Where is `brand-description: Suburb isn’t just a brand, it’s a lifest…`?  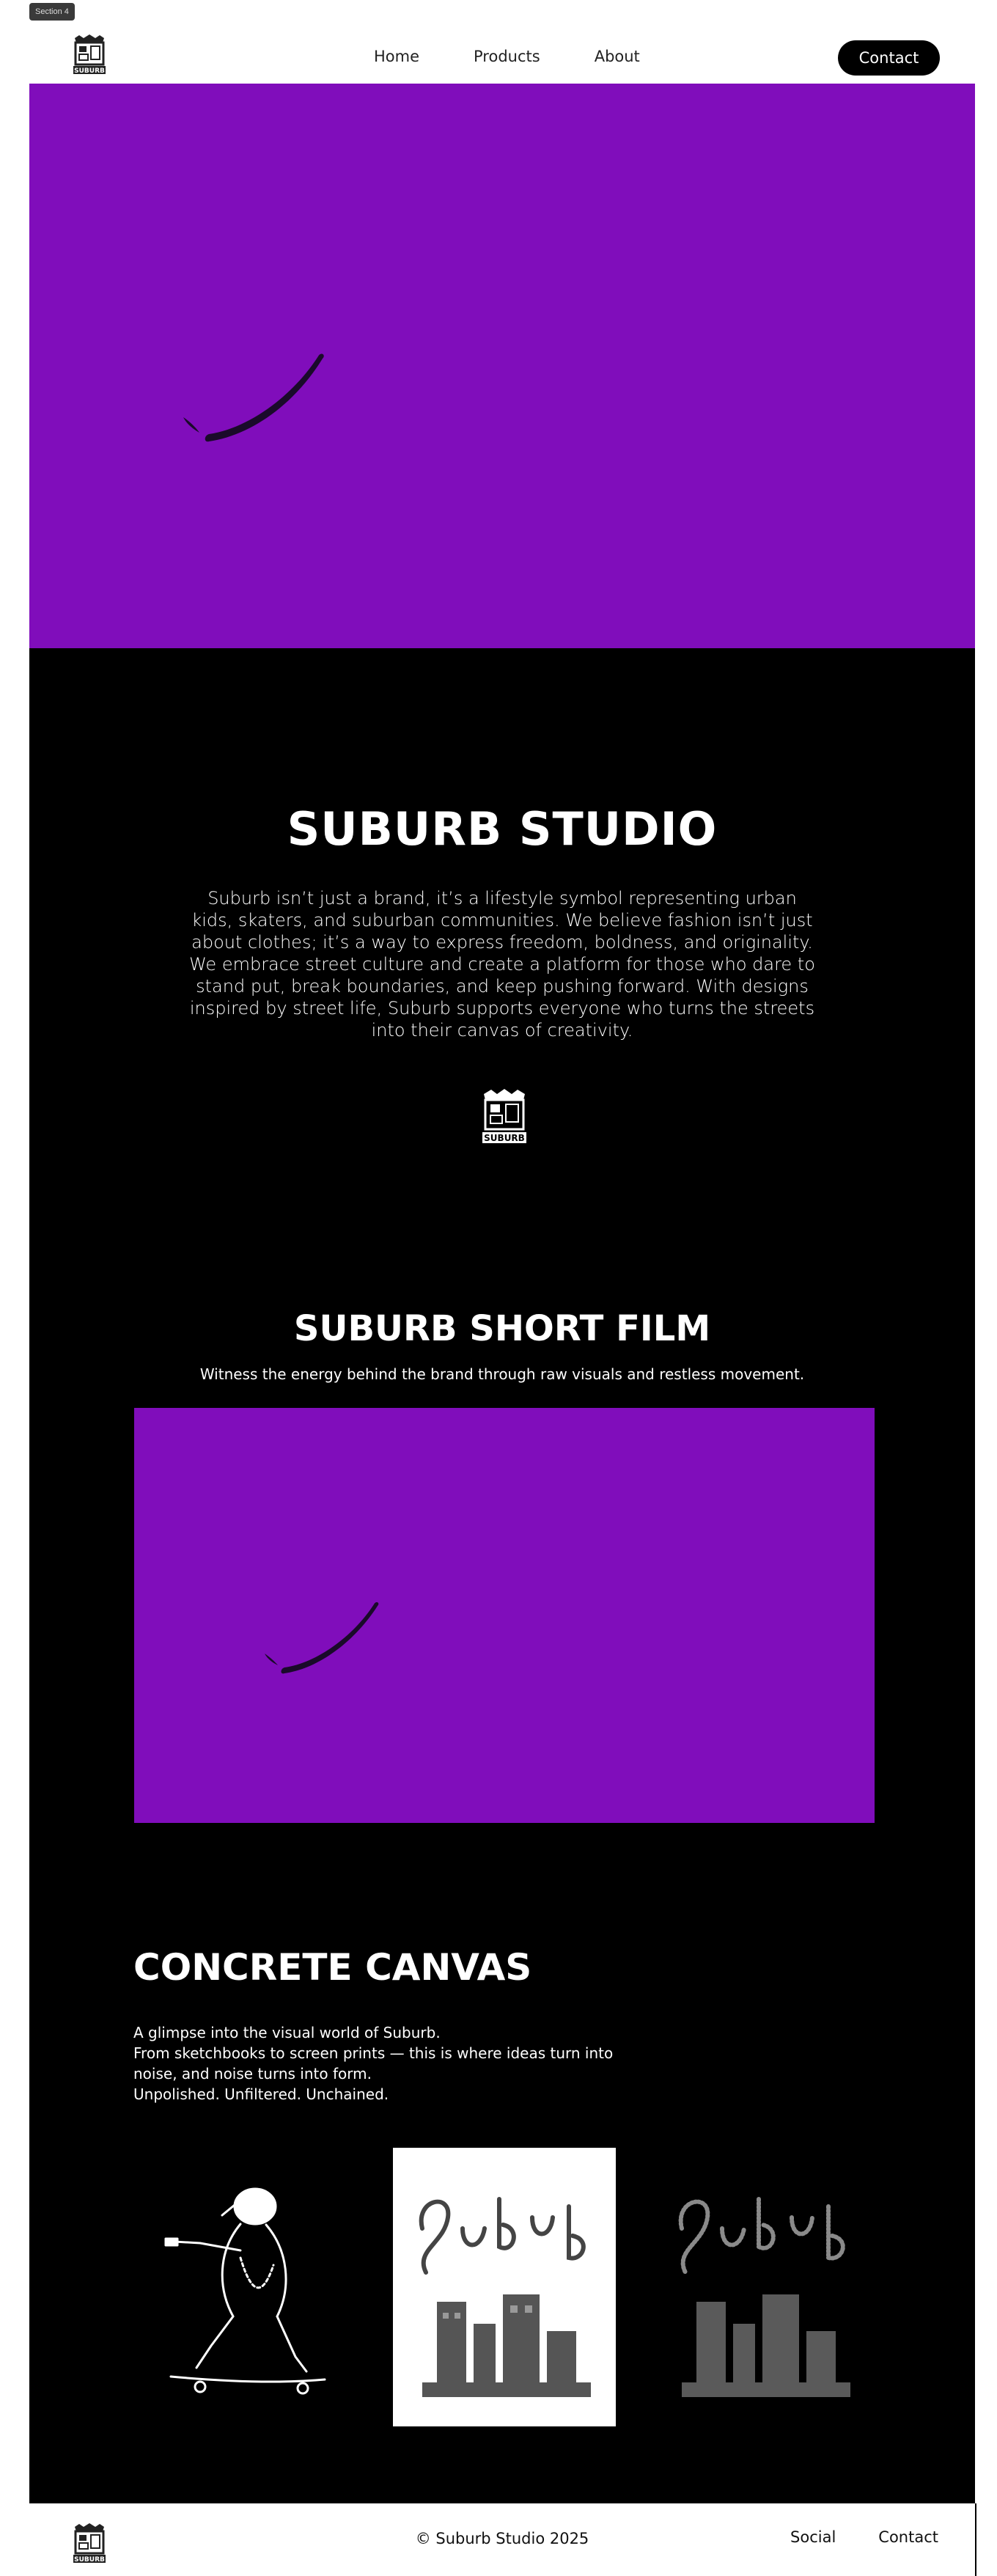 brand-description: Suburb isn’t just a brand, it’s a lifest… is located at coordinates (502, 965).